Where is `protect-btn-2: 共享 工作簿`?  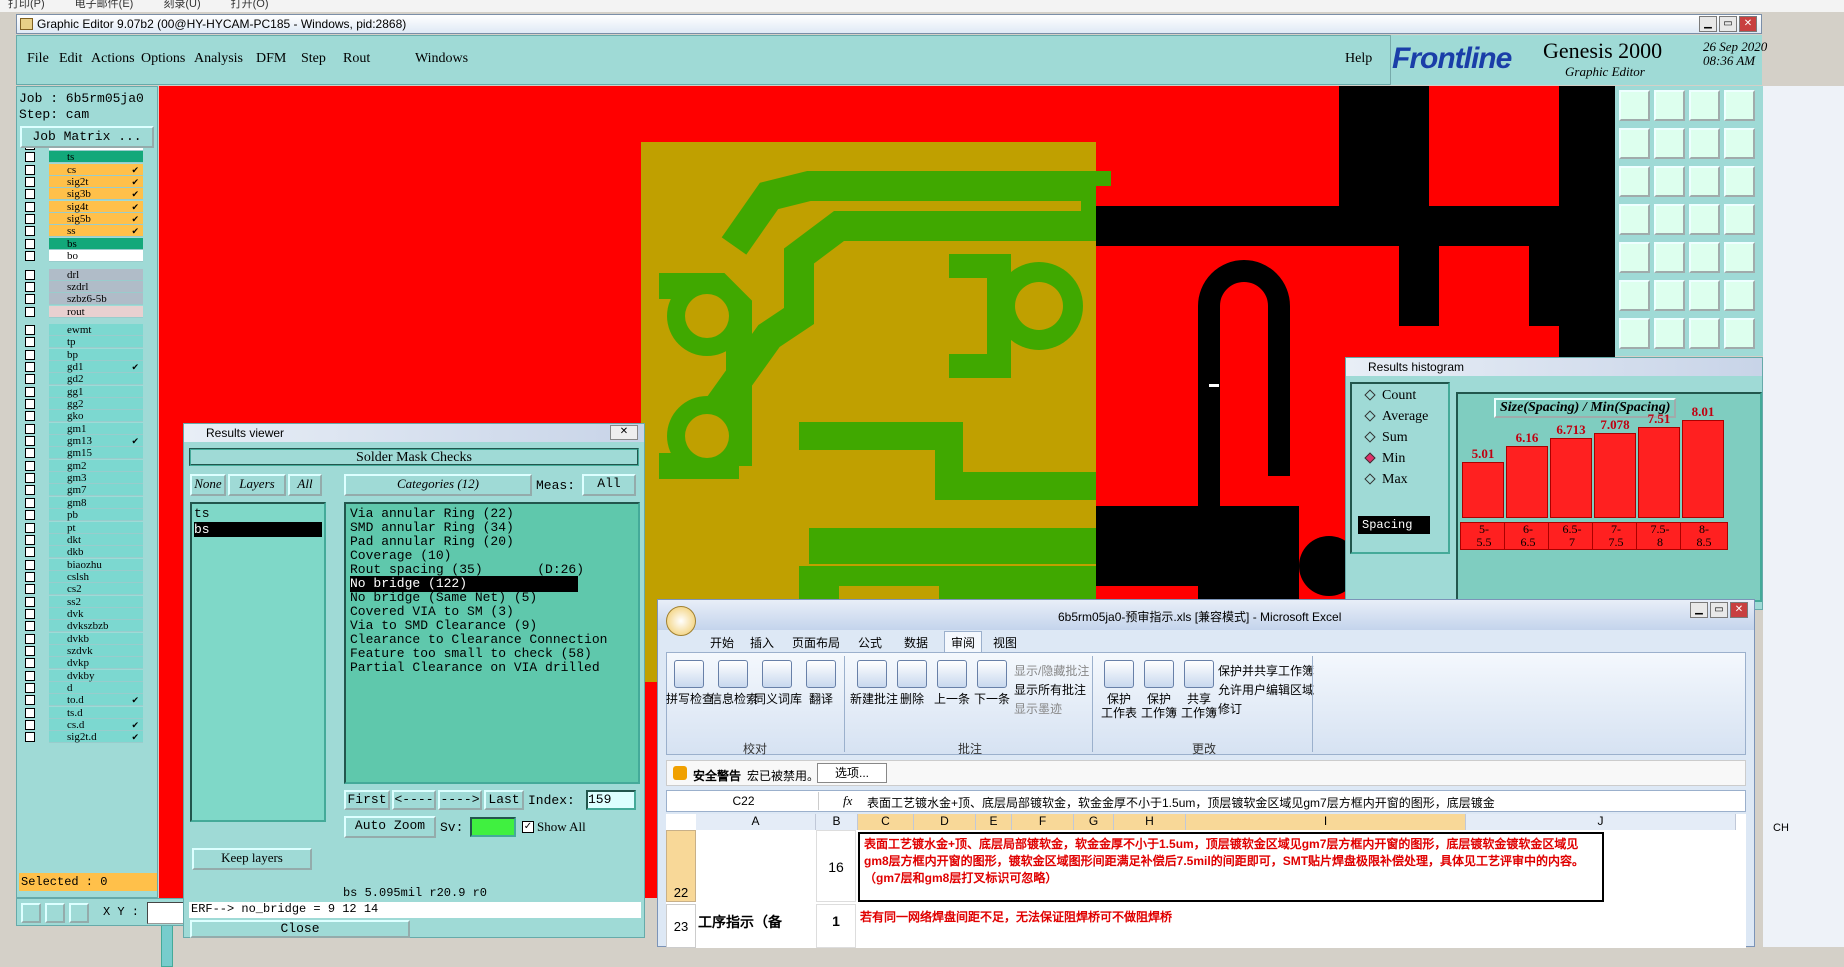
protect-btn-2: 共享 工作簿 is located at coordinates (1199, 690).